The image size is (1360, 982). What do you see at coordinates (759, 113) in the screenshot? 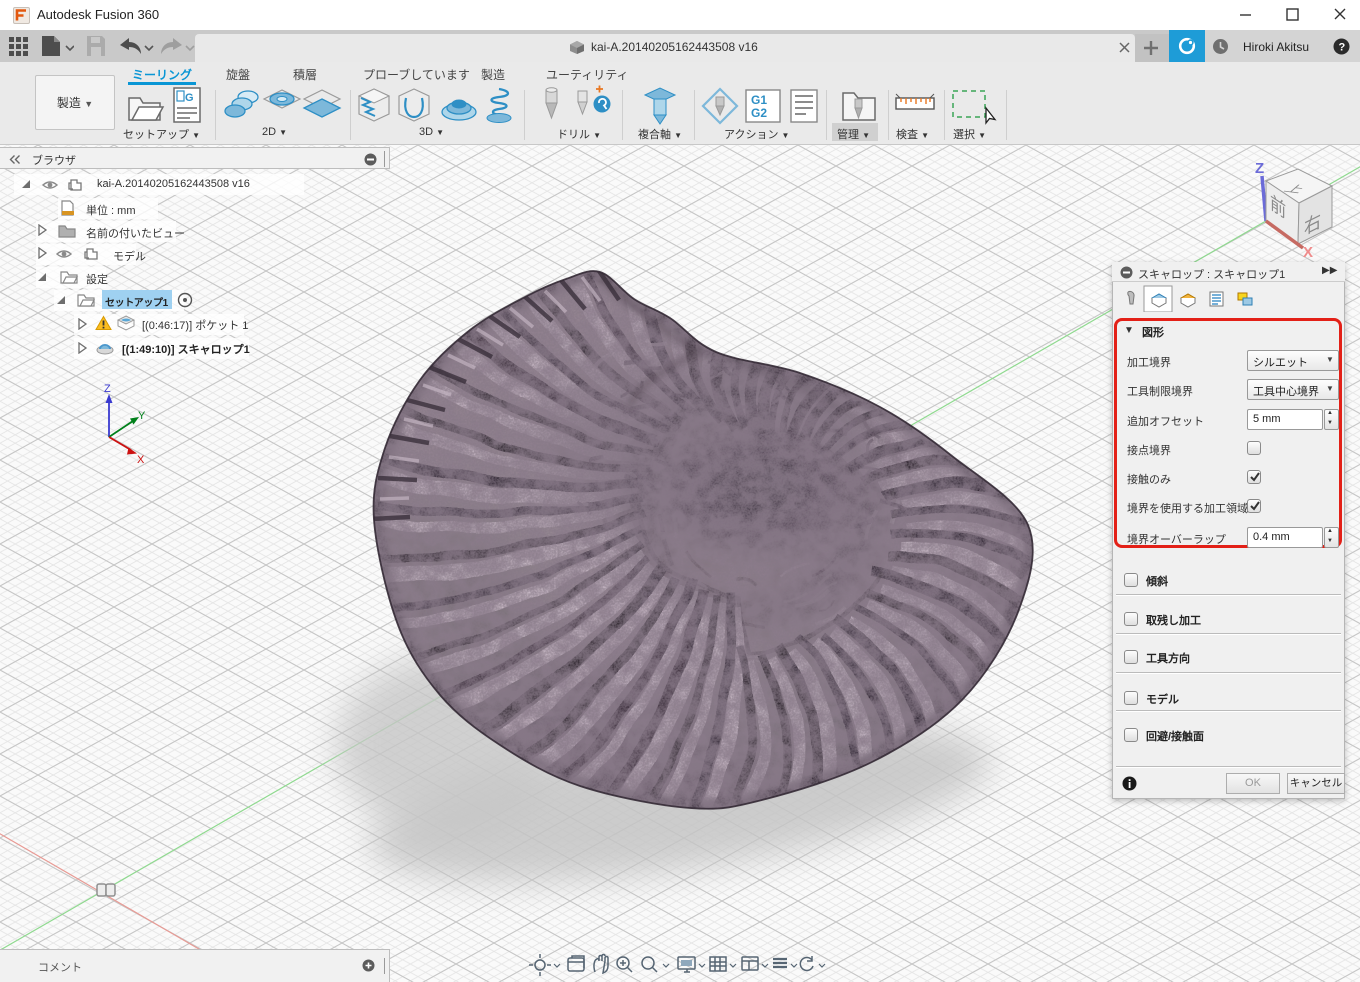
I see `svg-text: G2` at bounding box center [759, 113].